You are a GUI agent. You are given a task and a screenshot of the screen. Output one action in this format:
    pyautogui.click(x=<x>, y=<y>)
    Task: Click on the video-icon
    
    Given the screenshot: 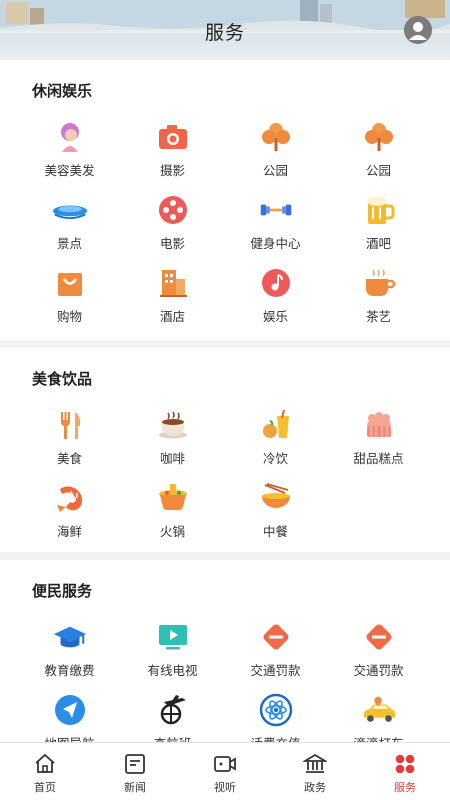 What is the action you would take?
    pyautogui.click(x=225, y=764)
    